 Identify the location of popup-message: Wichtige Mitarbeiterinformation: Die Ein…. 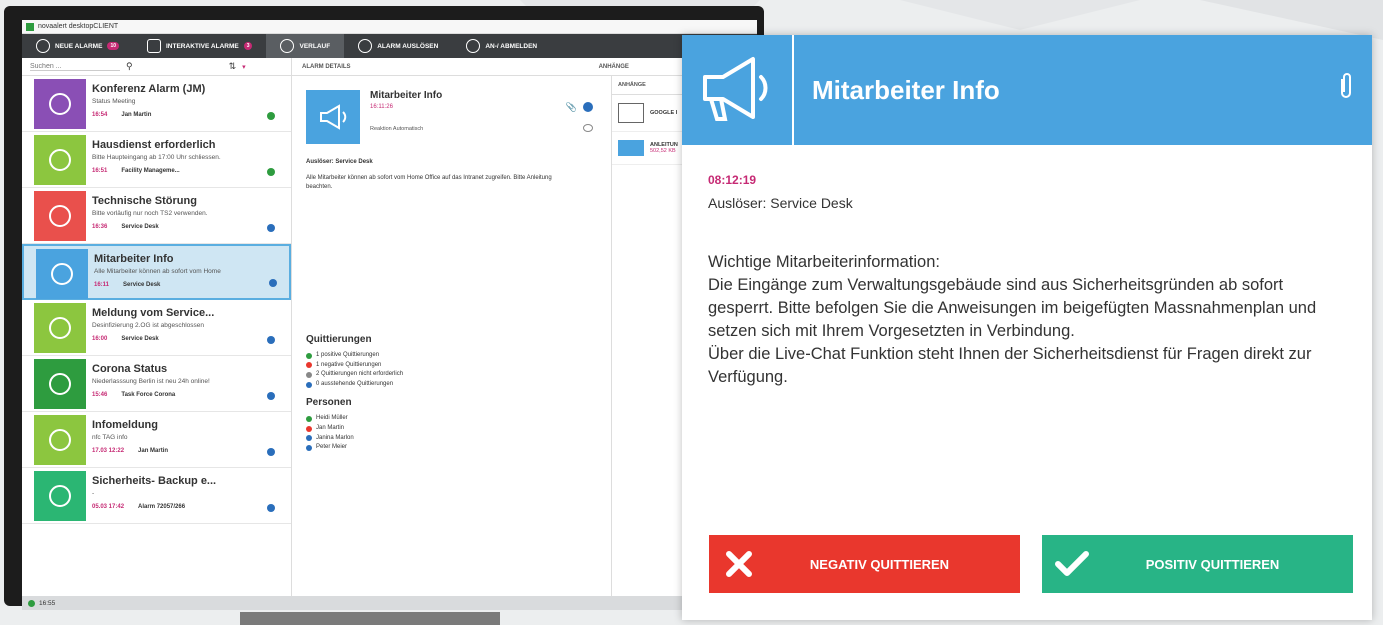
(1012, 320).